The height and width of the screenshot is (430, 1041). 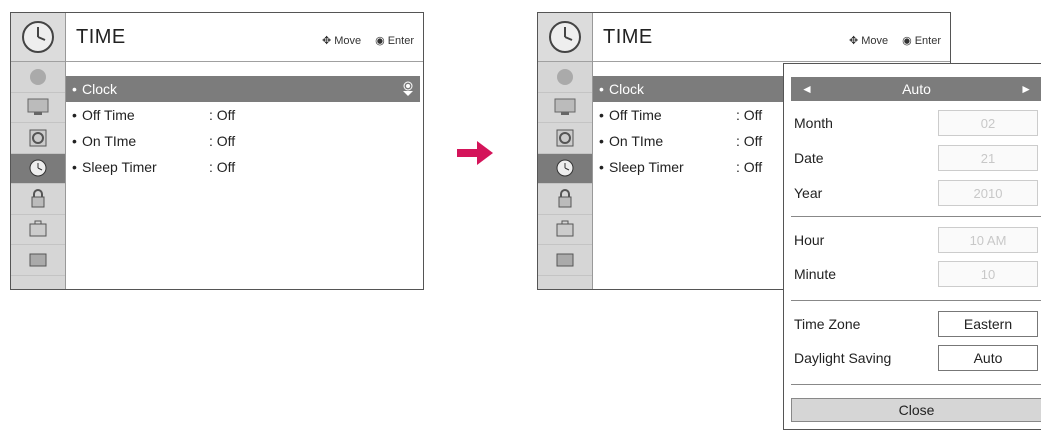 I want to click on daylight-saving-row: Daylight Saving Auto, so click(x=916, y=358).